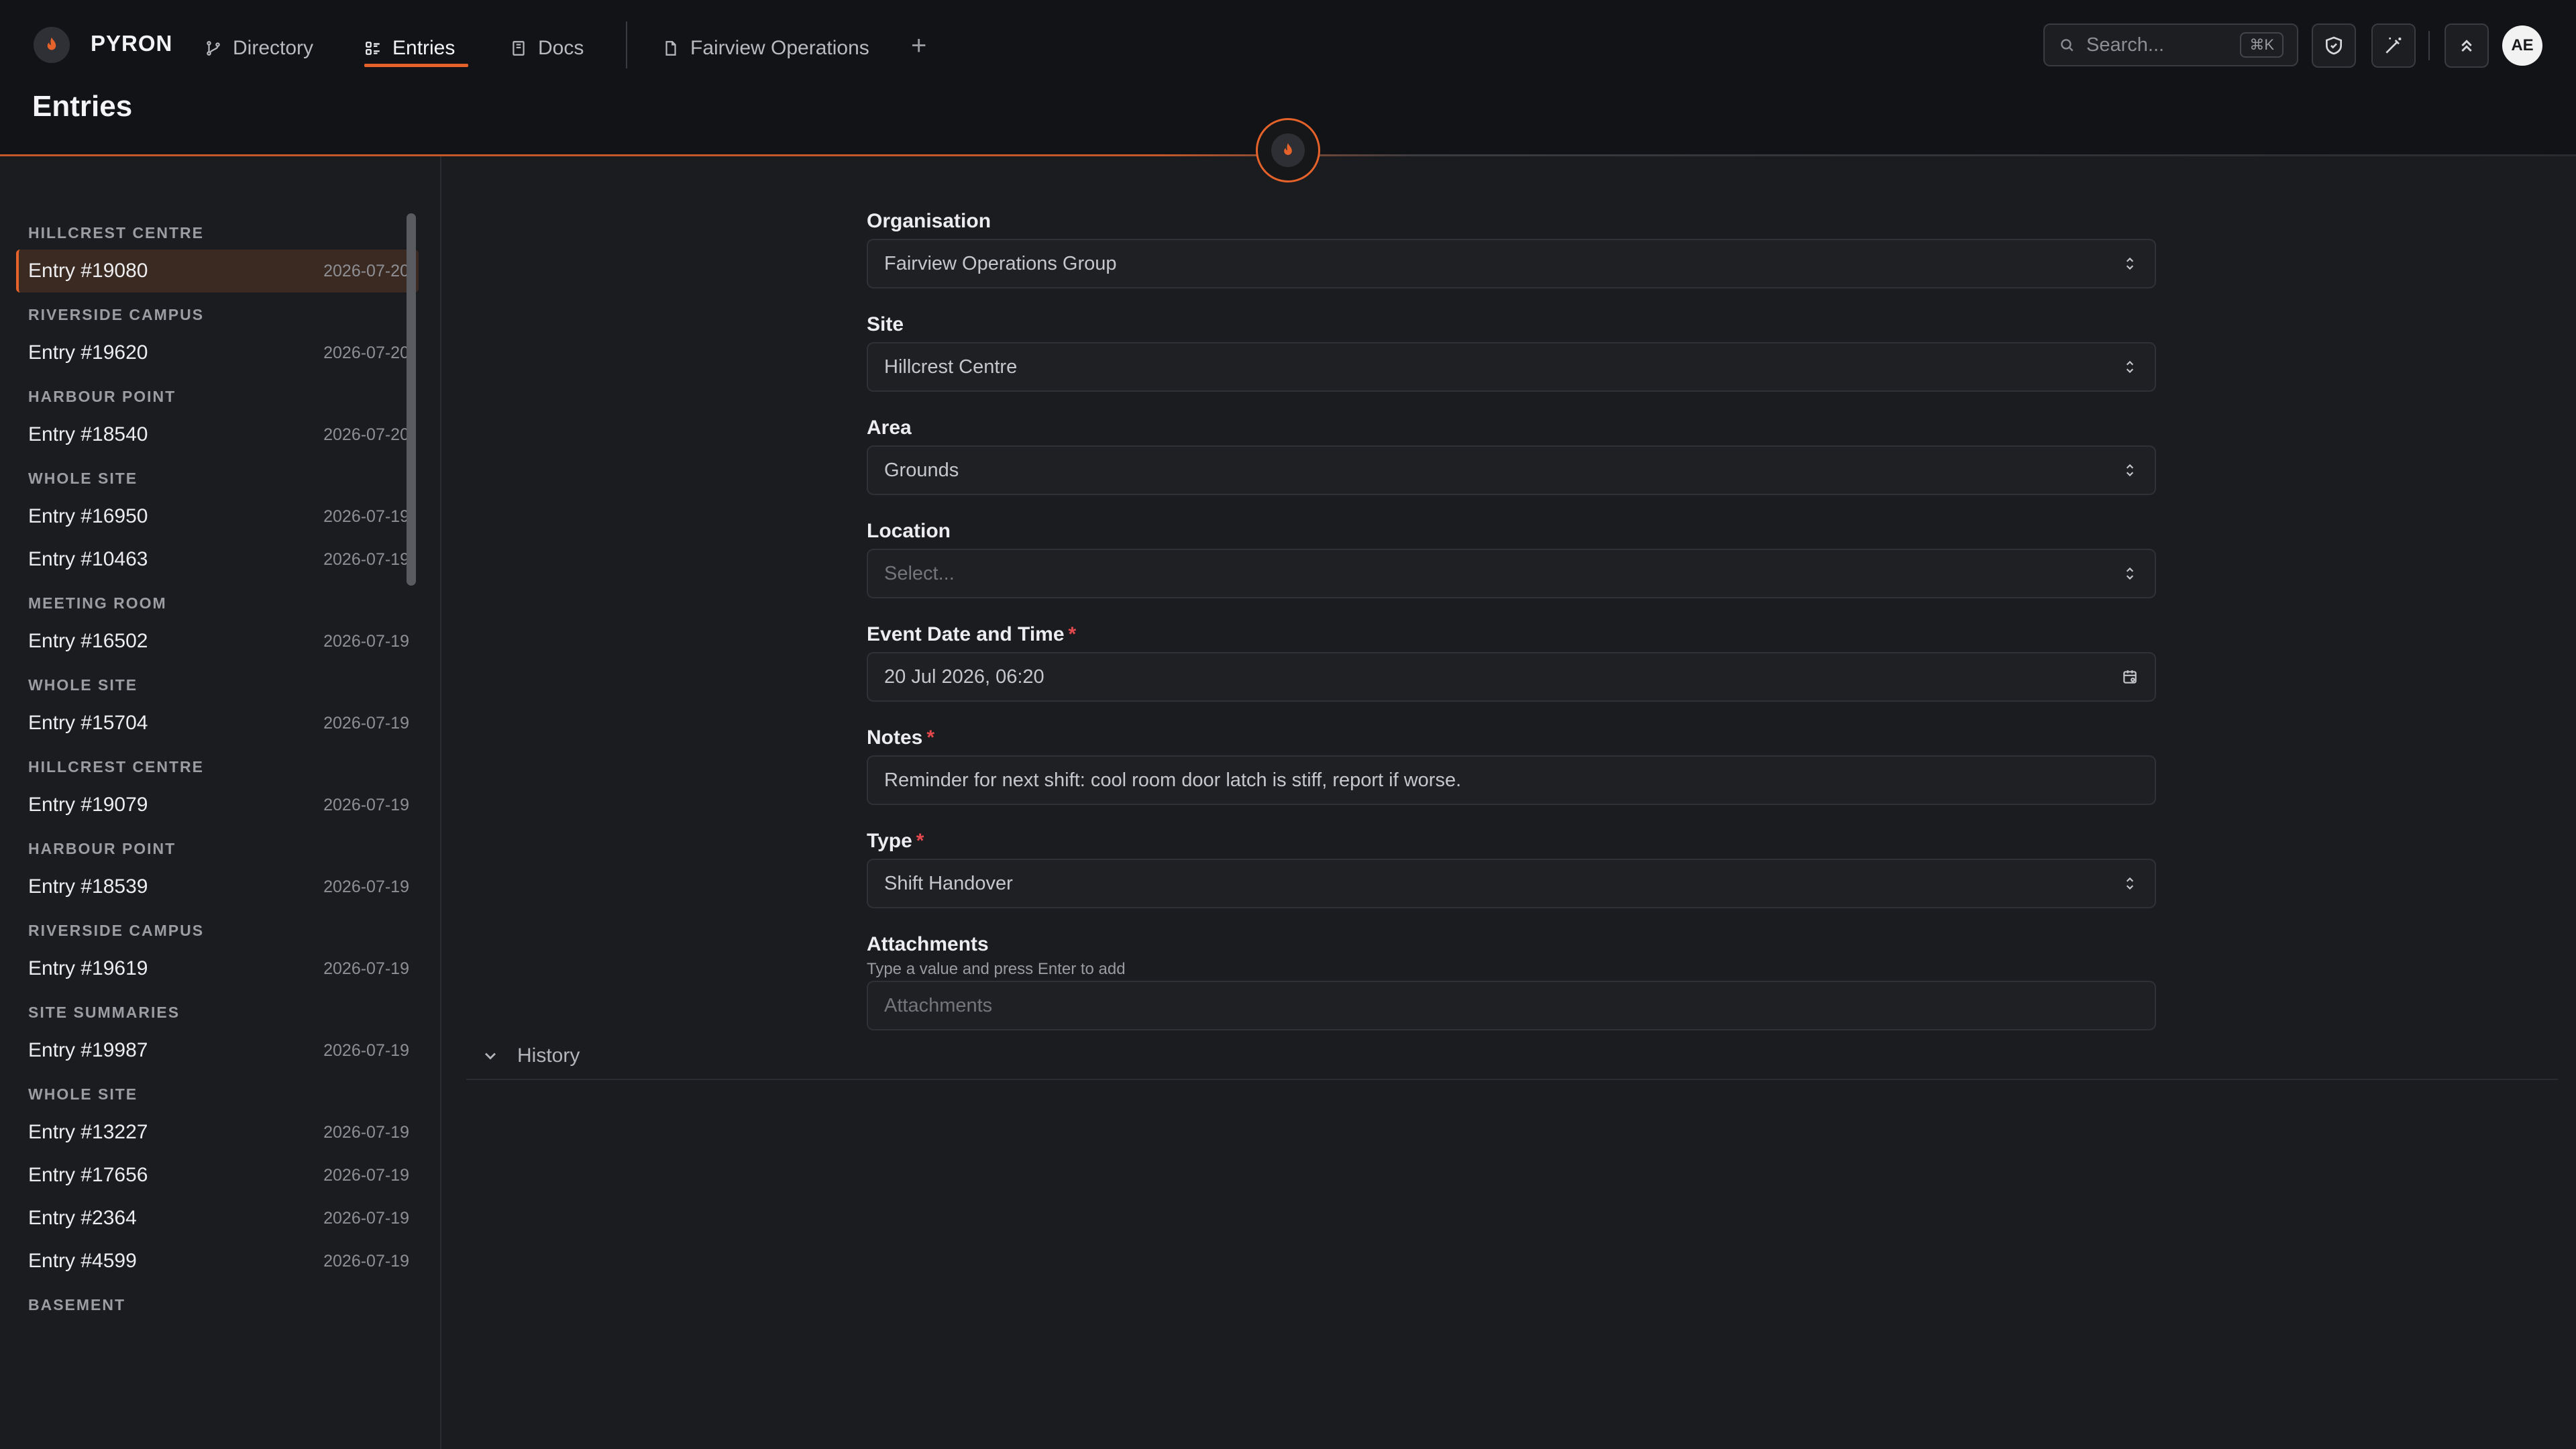  I want to click on sidebar-entry-item: Entry #16502 2026-07-19, so click(217, 641).